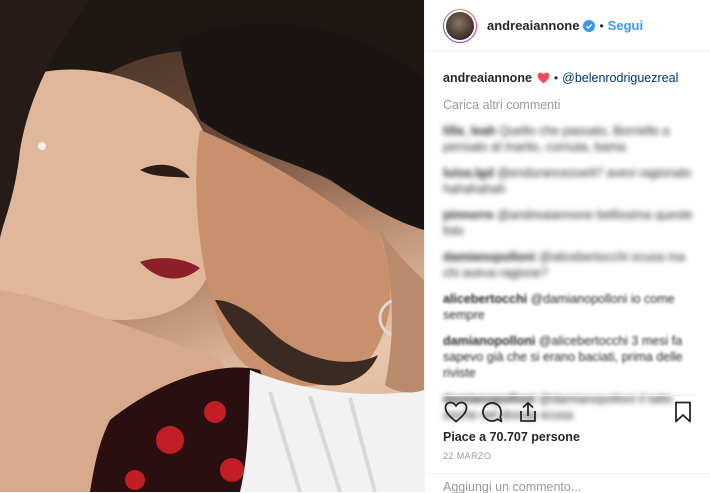 This screenshot has width=710, height=493. What do you see at coordinates (511, 437) in the screenshot?
I see `likes-count: Piace a 70.707 persone` at bounding box center [511, 437].